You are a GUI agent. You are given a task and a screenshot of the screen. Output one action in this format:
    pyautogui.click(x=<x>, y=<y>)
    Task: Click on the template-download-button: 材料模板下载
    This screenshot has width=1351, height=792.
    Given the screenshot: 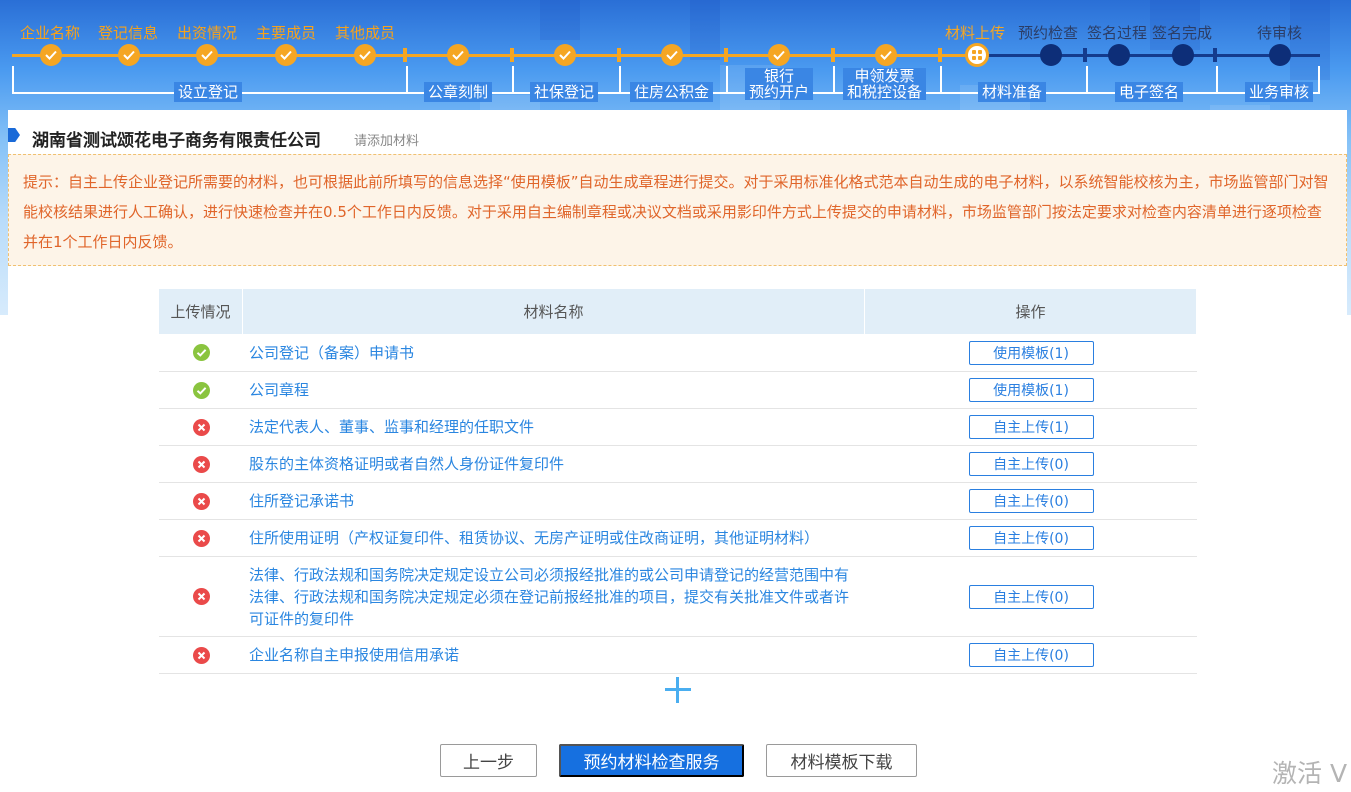 What is the action you would take?
    pyautogui.click(x=841, y=760)
    